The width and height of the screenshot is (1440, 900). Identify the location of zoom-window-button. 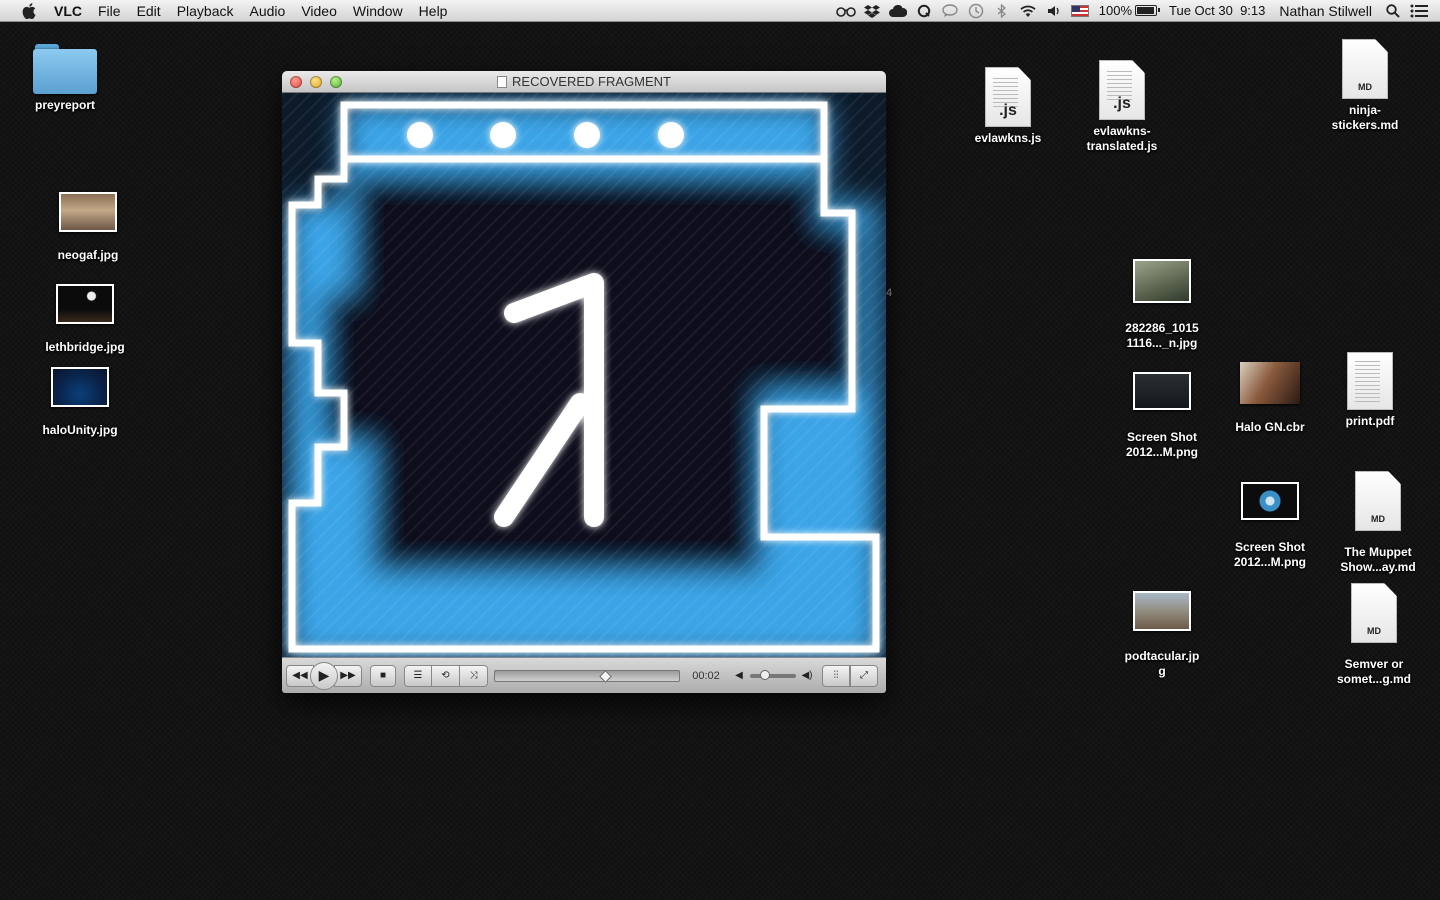
(336, 81).